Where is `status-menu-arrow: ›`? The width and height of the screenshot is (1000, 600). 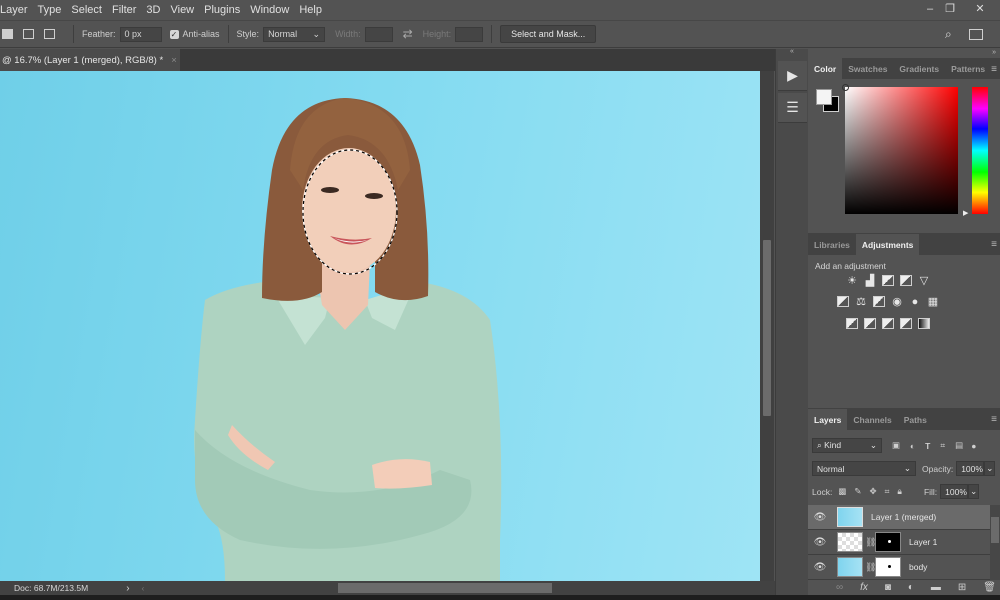
status-menu-arrow: › is located at coordinates (127, 588).